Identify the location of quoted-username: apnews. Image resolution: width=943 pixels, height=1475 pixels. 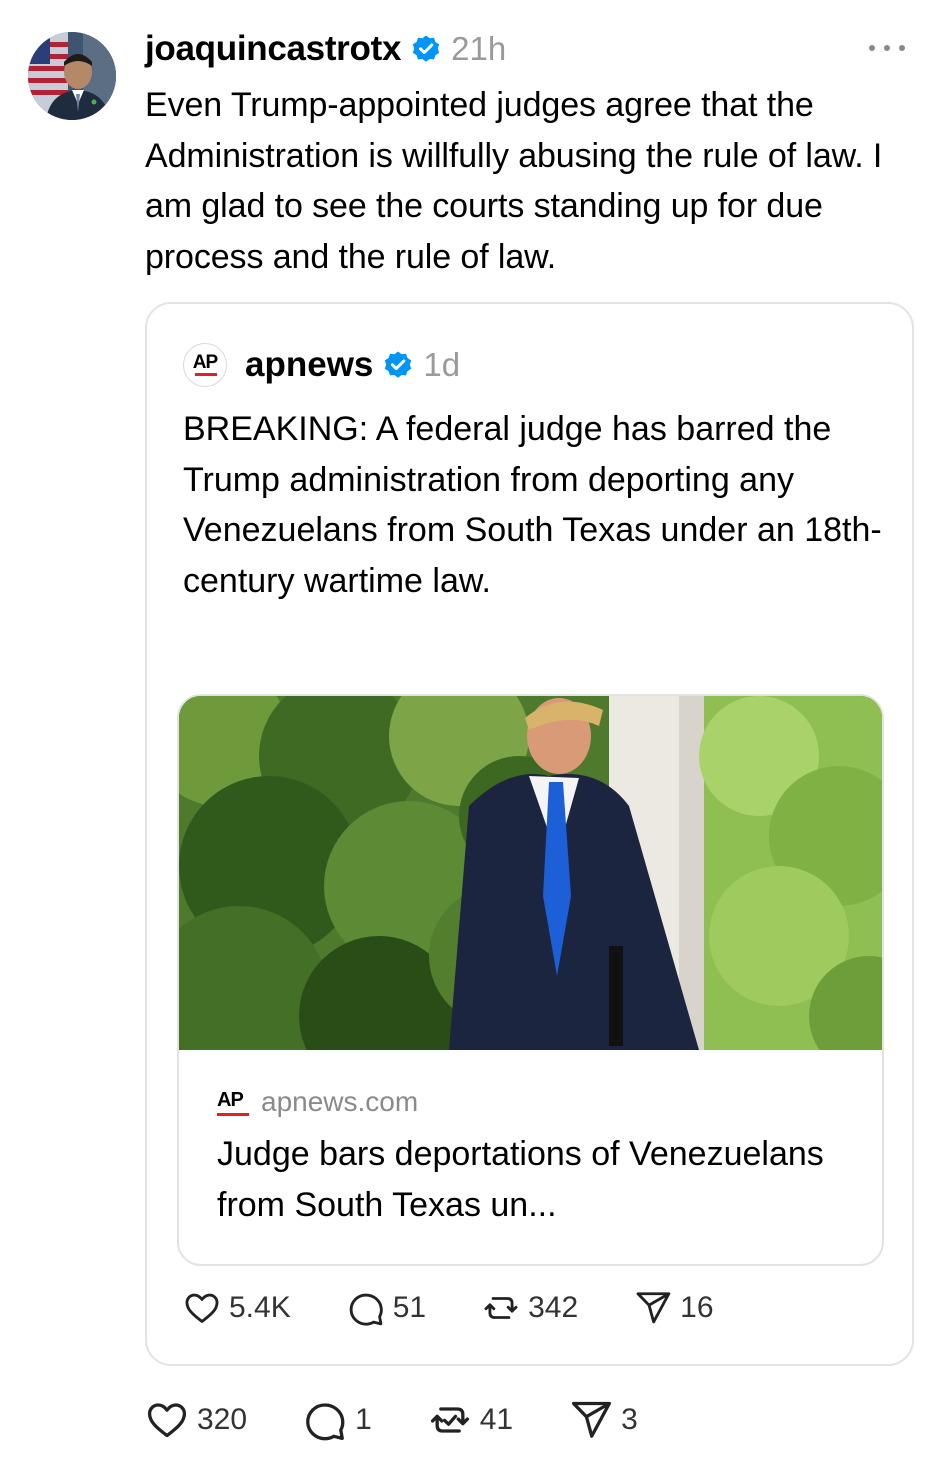
(309, 365).